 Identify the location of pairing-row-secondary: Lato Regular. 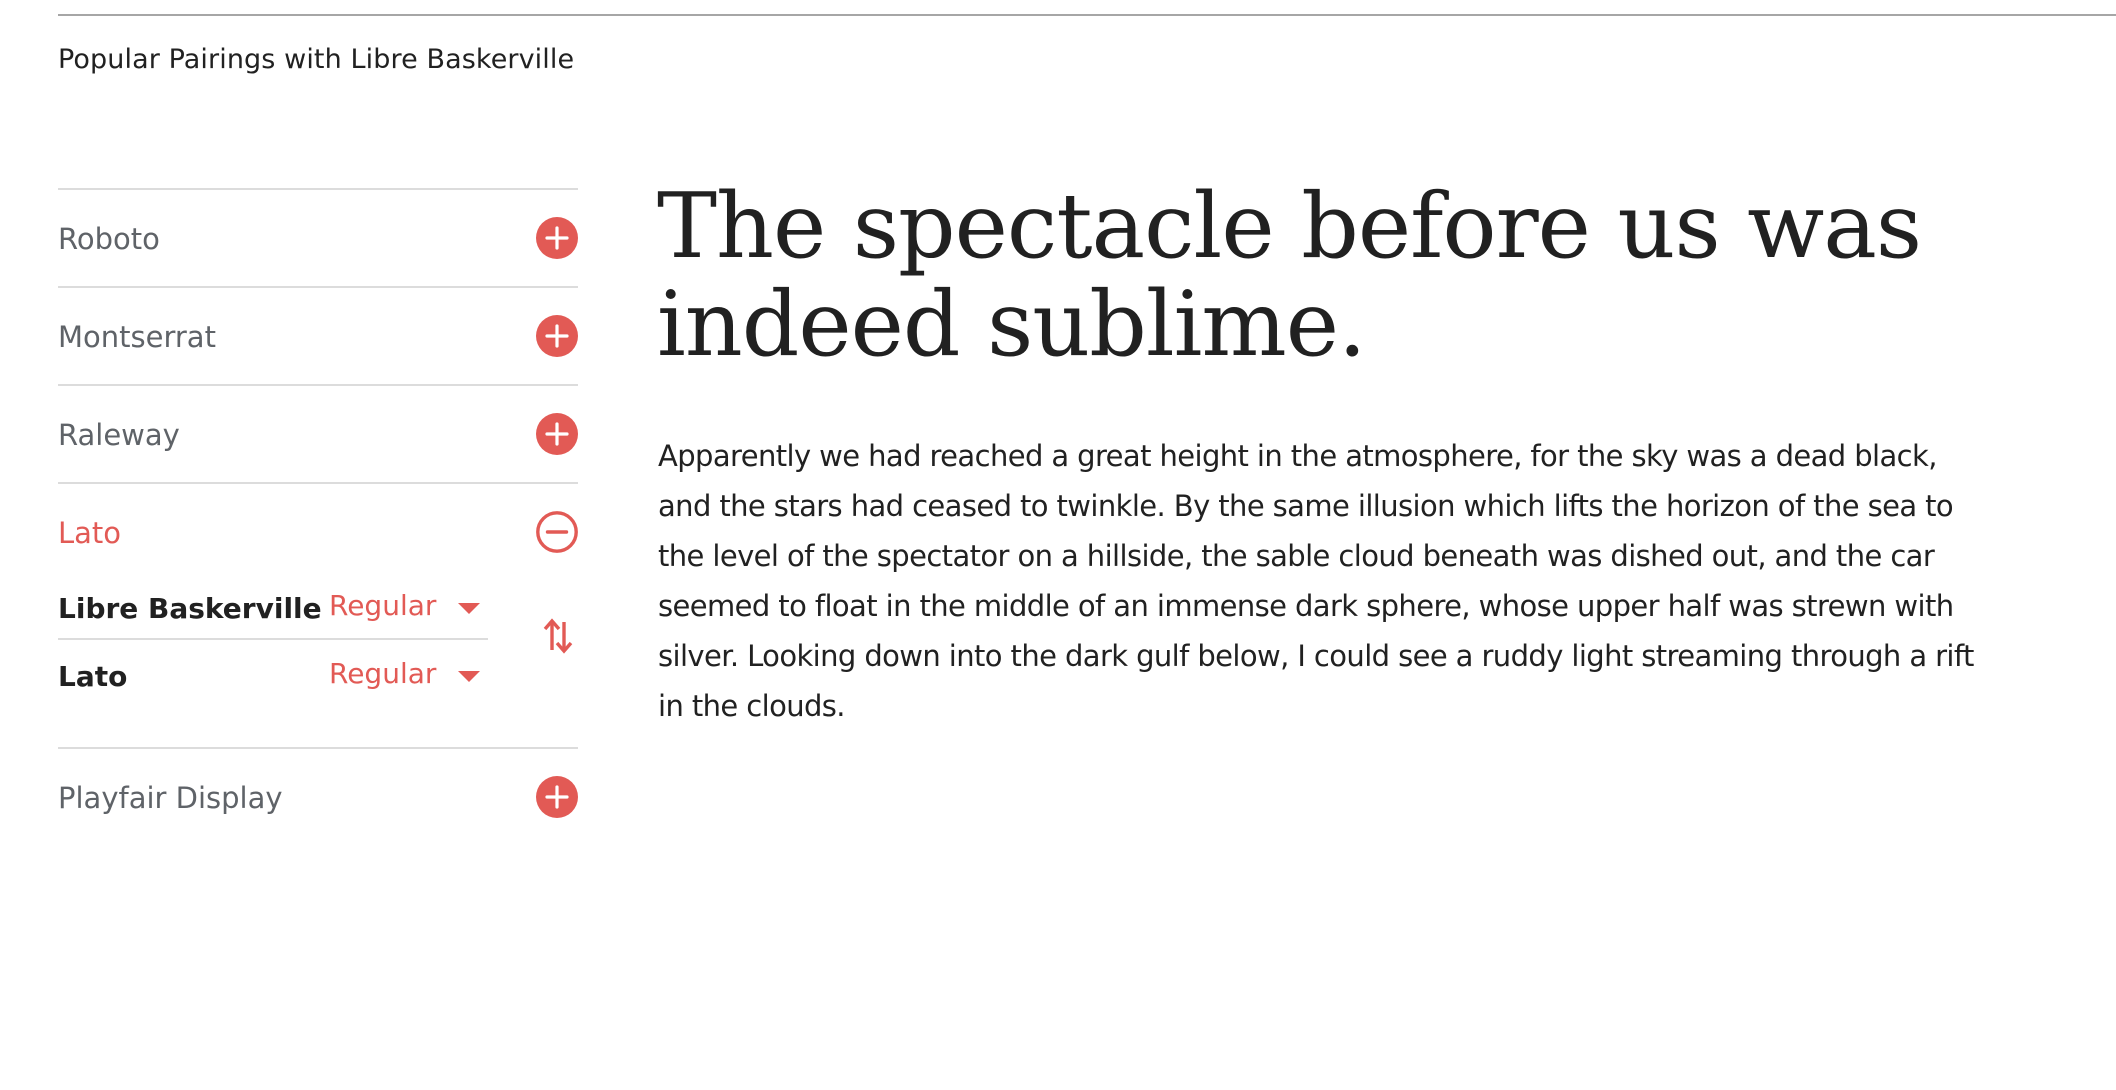
(273, 674).